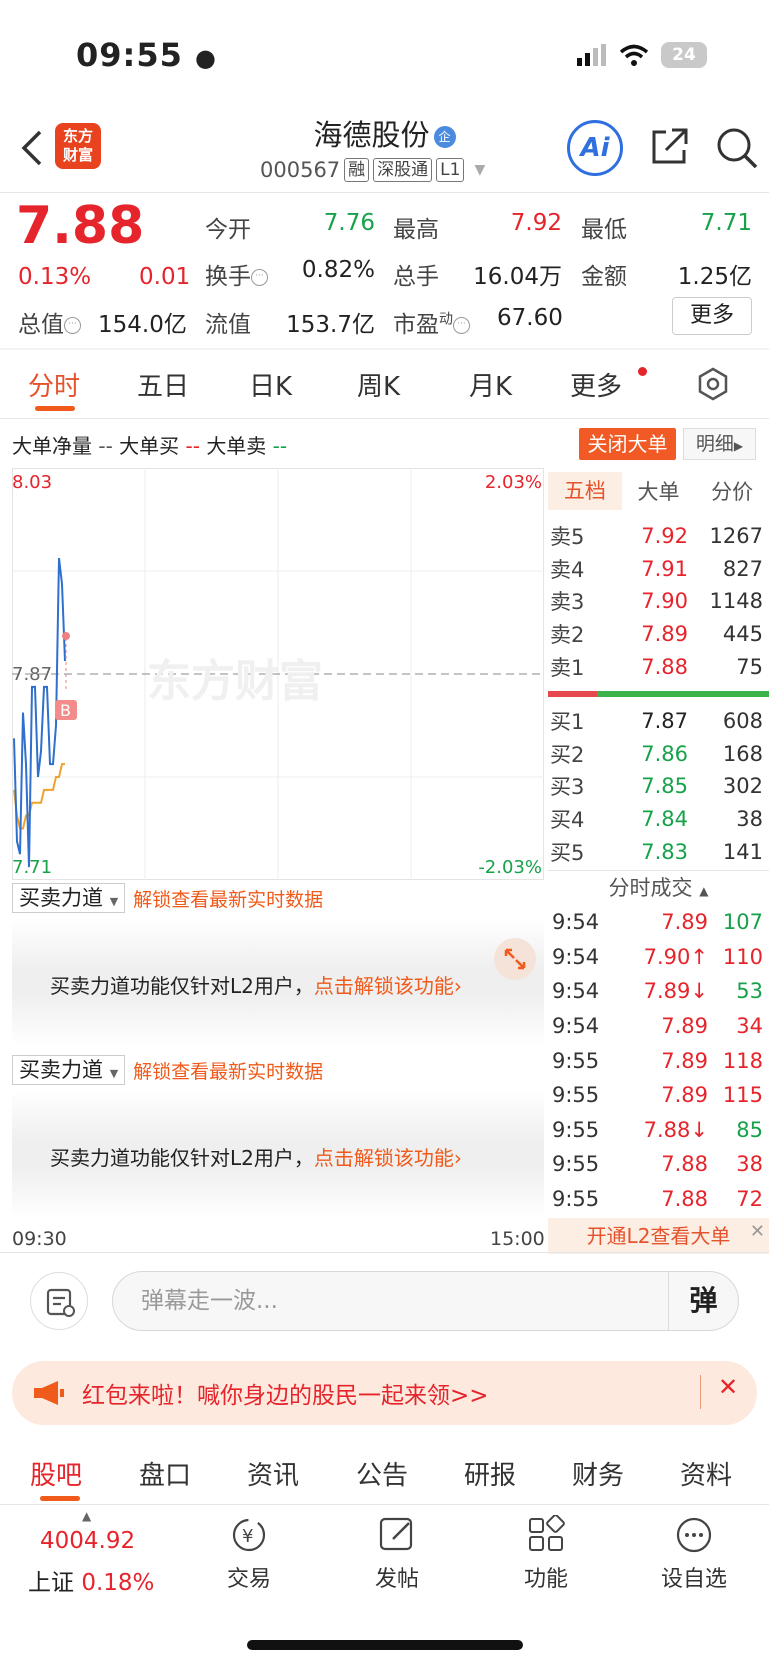  What do you see at coordinates (403, 170) in the screenshot?
I see `tag-connect: 深股通` at bounding box center [403, 170].